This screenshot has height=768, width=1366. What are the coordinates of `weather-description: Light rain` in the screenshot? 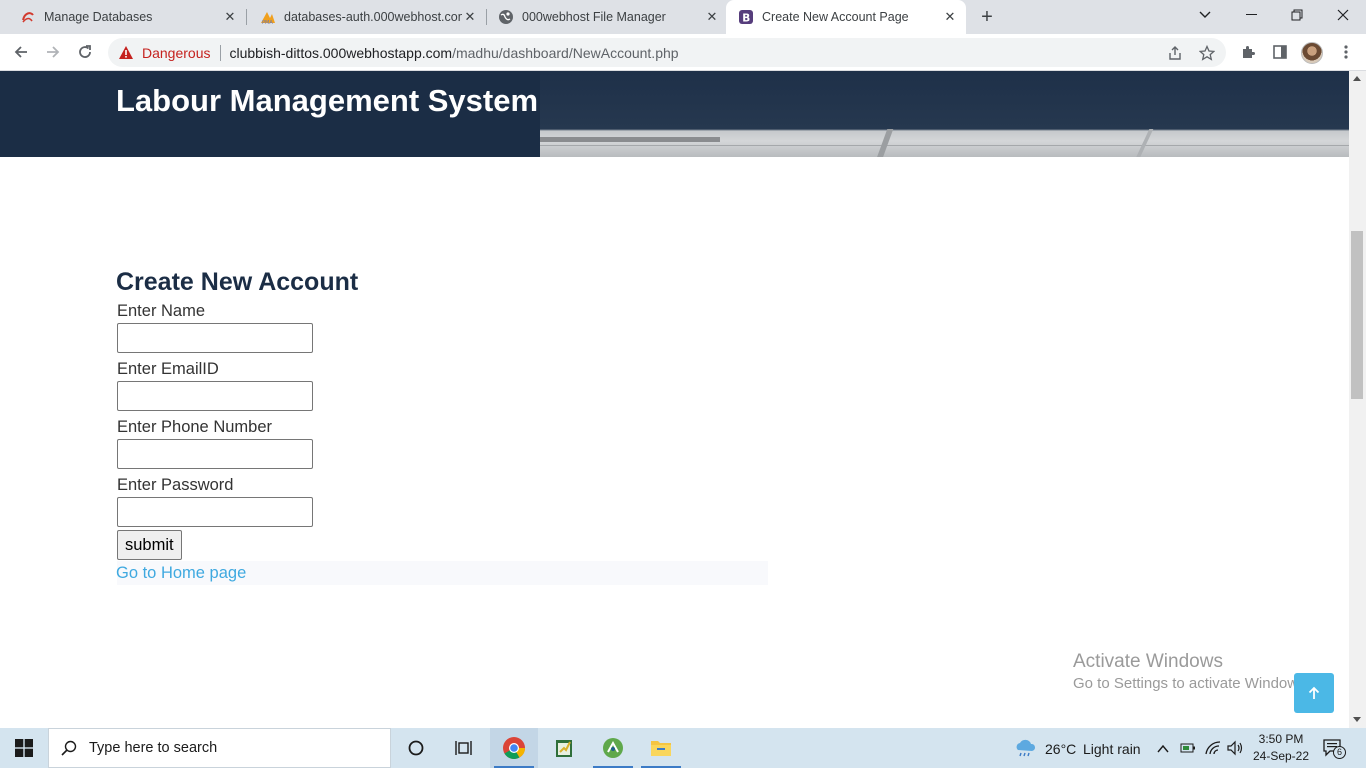 It's located at (1112, 749).